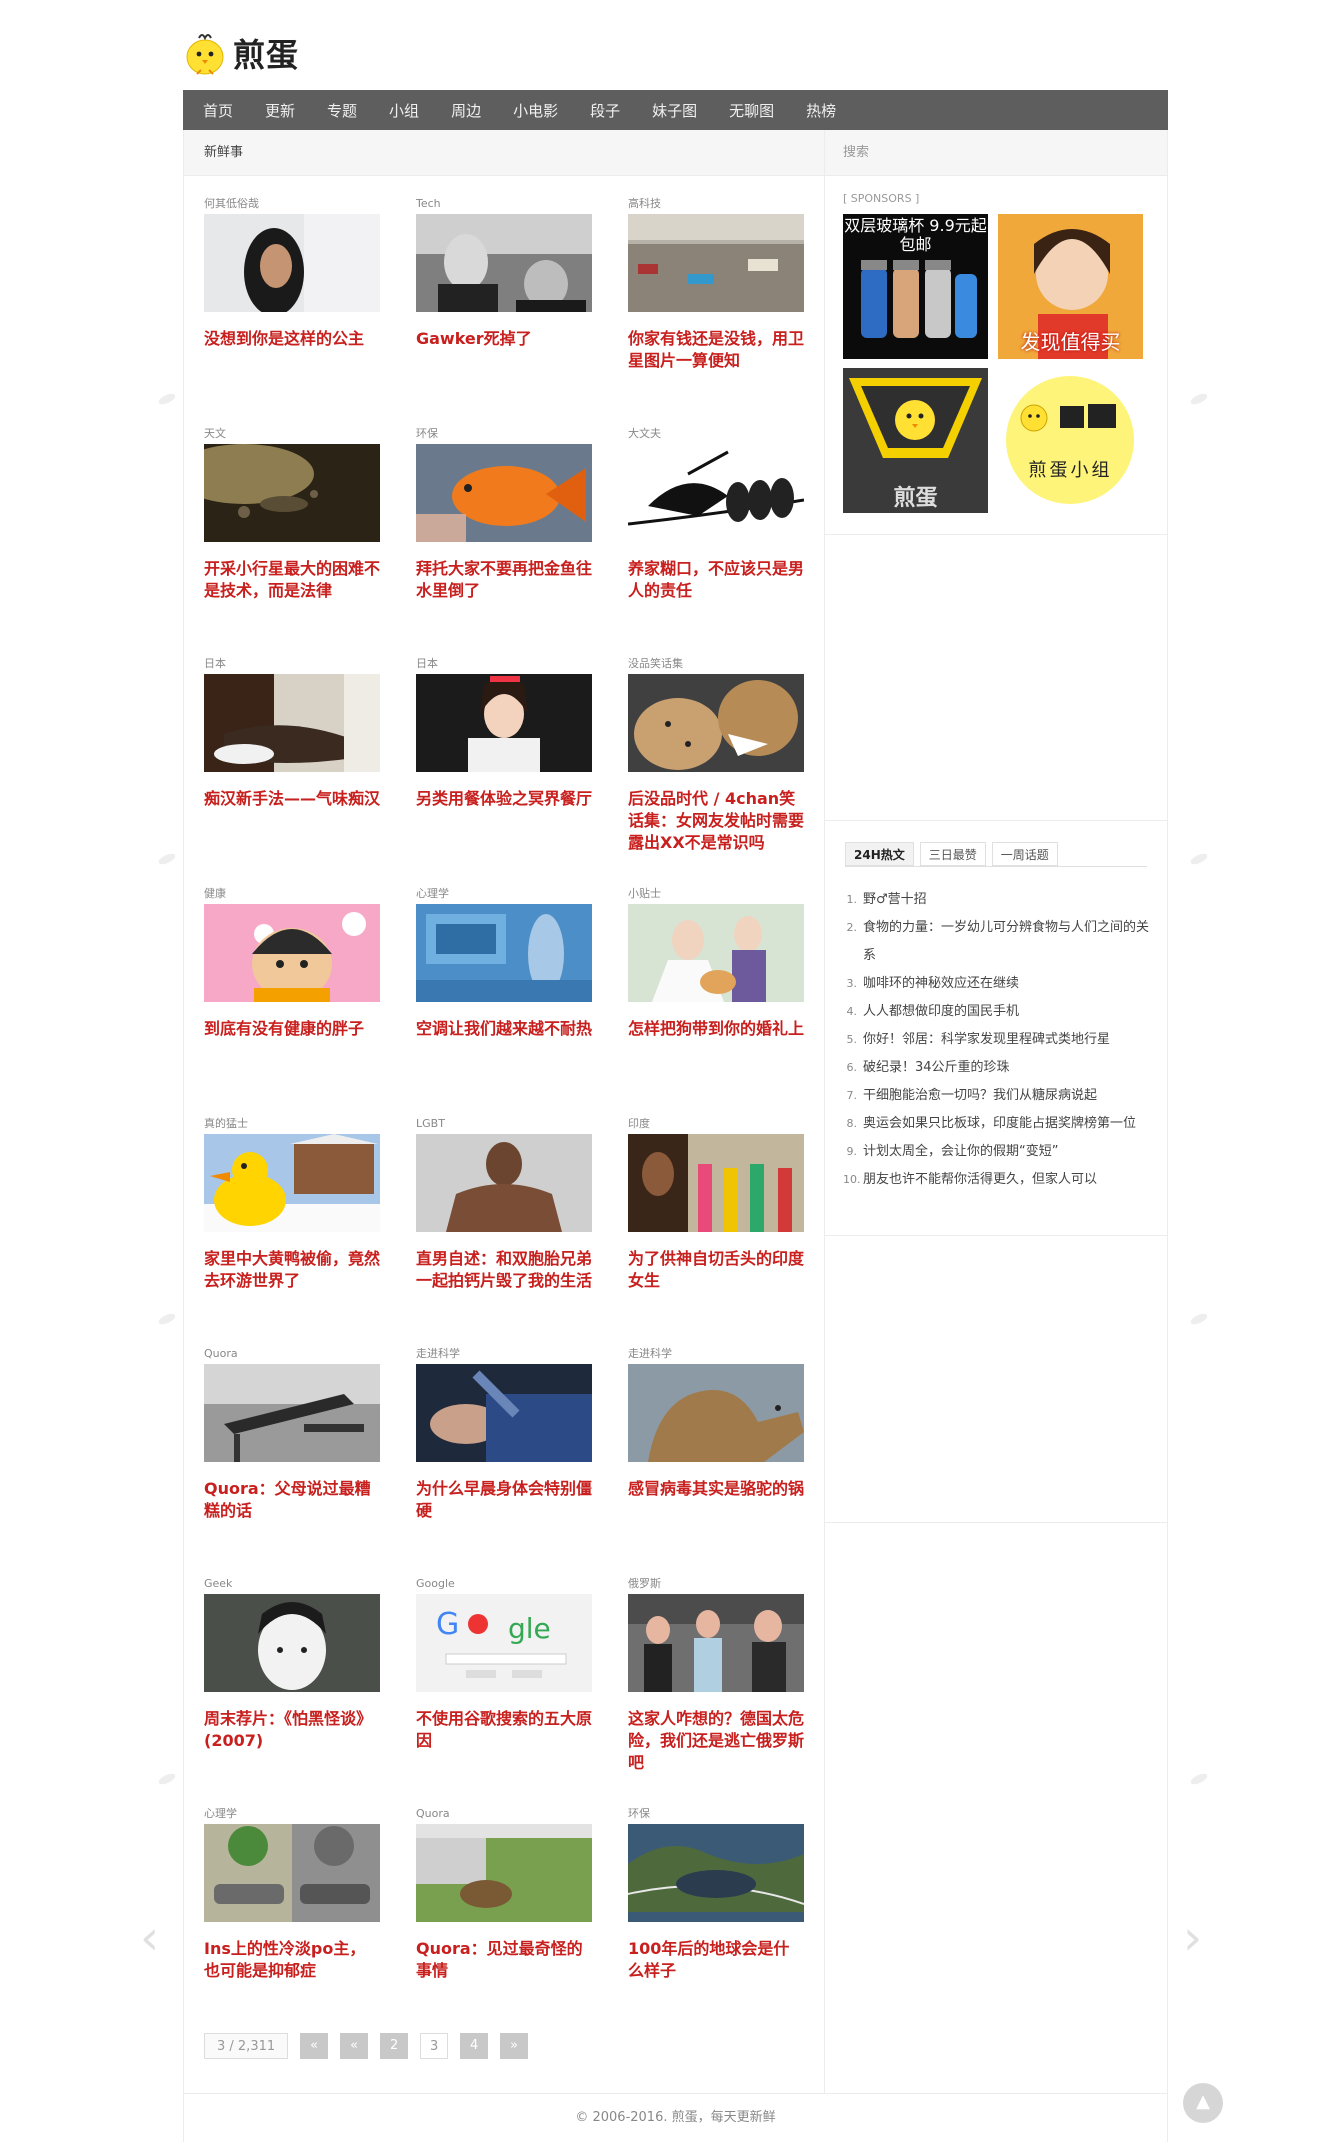 The image size is (1330, 2142). I want to click on post-card: 走进科学 为什么早晨身体会特别僵硬, so click(504, 1434).